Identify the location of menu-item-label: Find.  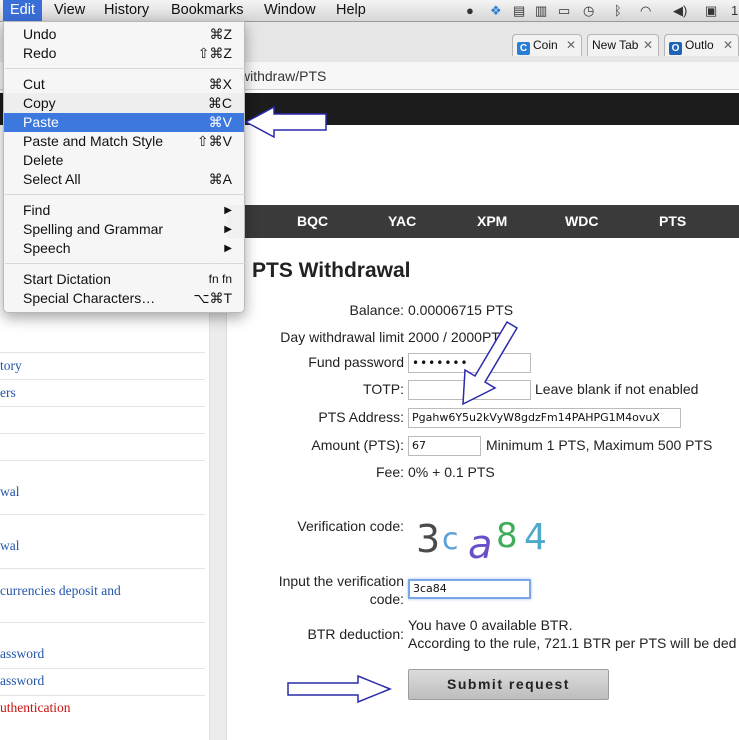
(37, 210).